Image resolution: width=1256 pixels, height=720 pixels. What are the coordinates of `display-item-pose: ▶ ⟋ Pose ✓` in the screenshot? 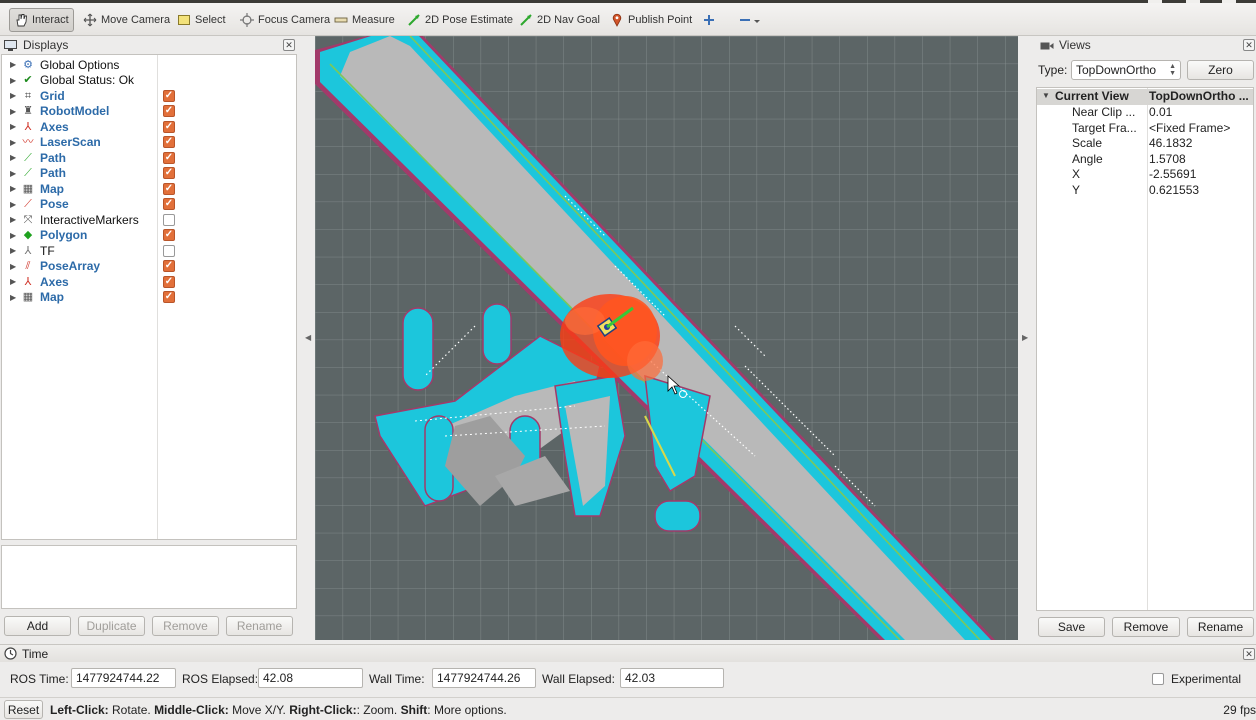 It's located at (149, 205).